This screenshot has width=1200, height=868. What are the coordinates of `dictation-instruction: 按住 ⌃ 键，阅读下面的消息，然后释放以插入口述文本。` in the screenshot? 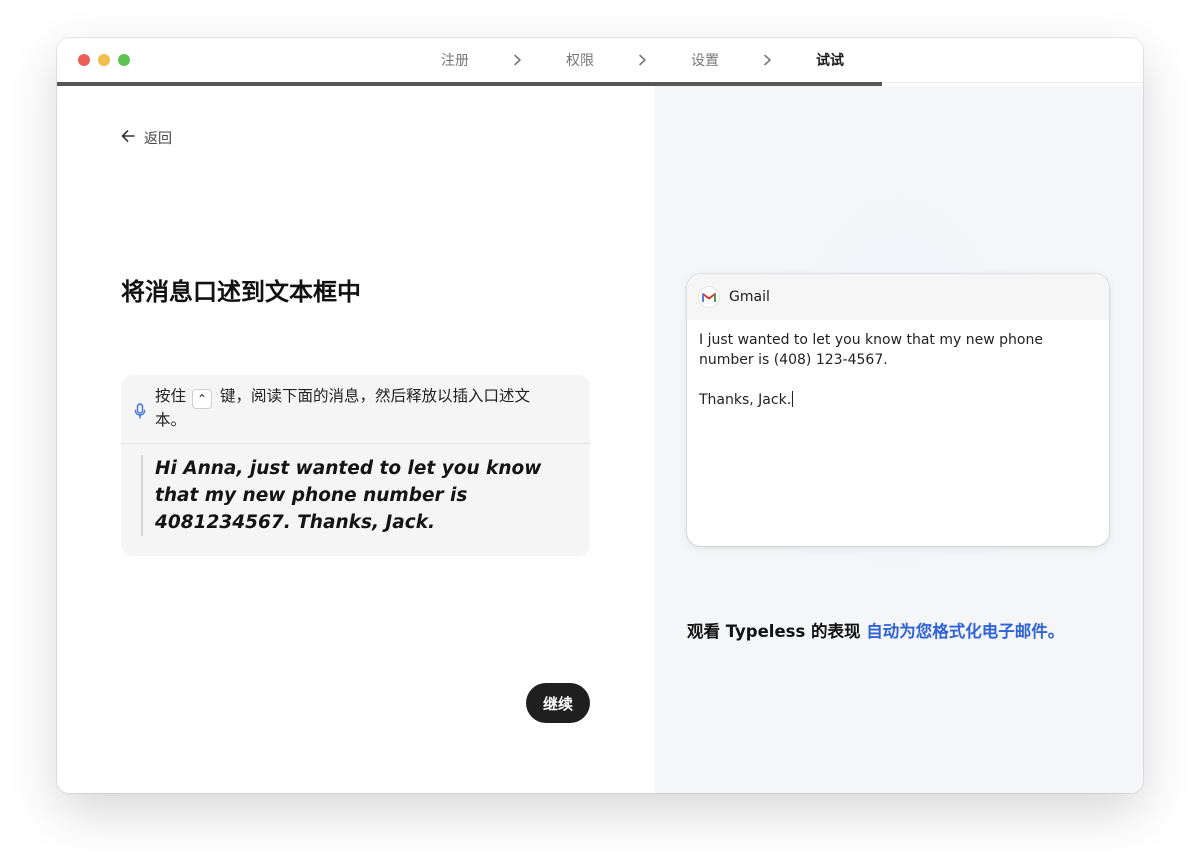 It's located at (347, 408).